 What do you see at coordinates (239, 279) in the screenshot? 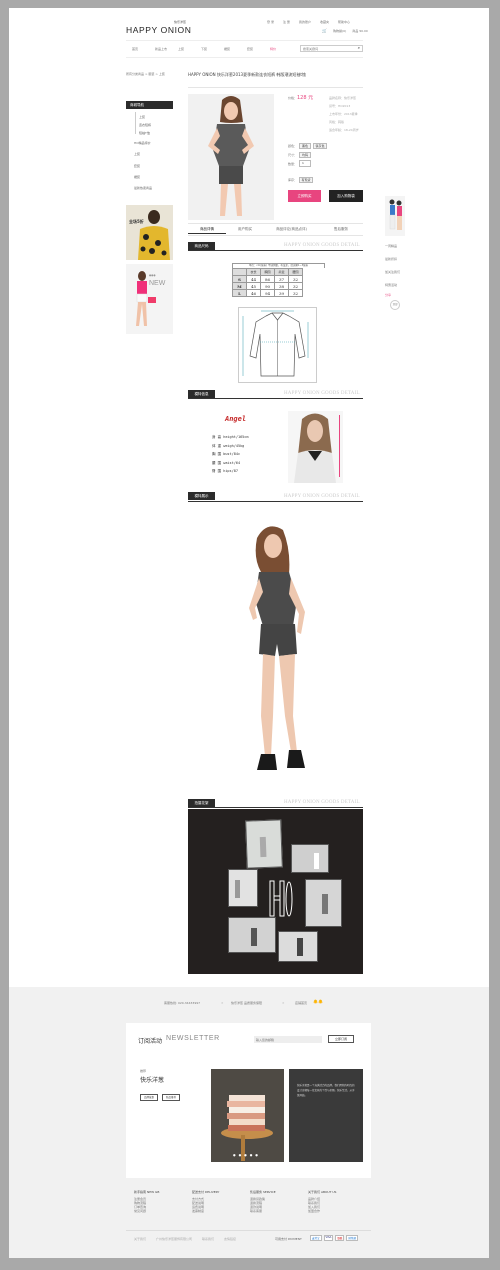
I see `size-cell: S` at bounding box center [239, 279].